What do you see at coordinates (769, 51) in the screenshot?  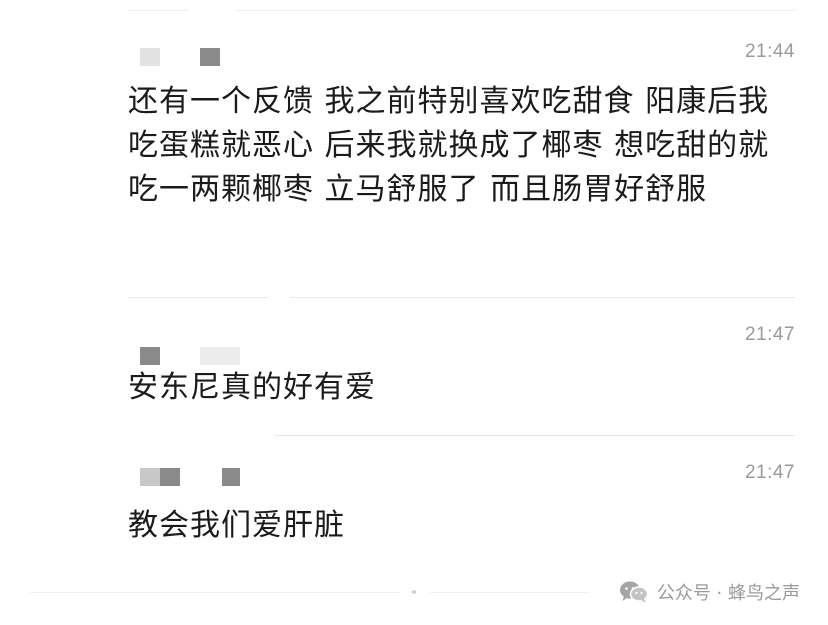 I see `comment-time: 21:44` at bounding box center [769, 51].